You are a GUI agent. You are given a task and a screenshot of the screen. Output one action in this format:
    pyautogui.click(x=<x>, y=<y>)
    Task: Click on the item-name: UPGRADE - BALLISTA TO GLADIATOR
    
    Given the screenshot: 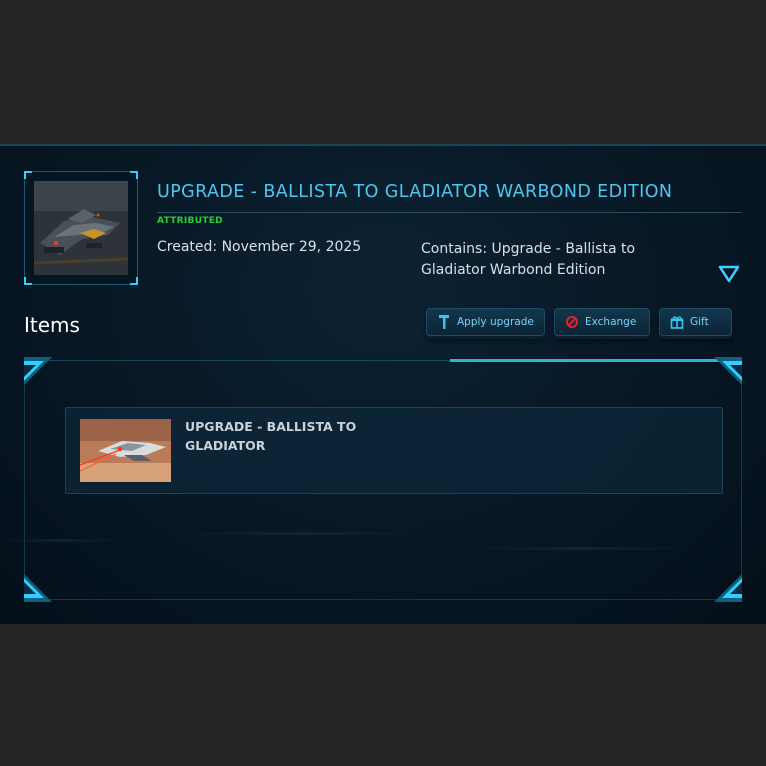 What is the action you would take?
    pyautogui.click(x=271, y=436)
    